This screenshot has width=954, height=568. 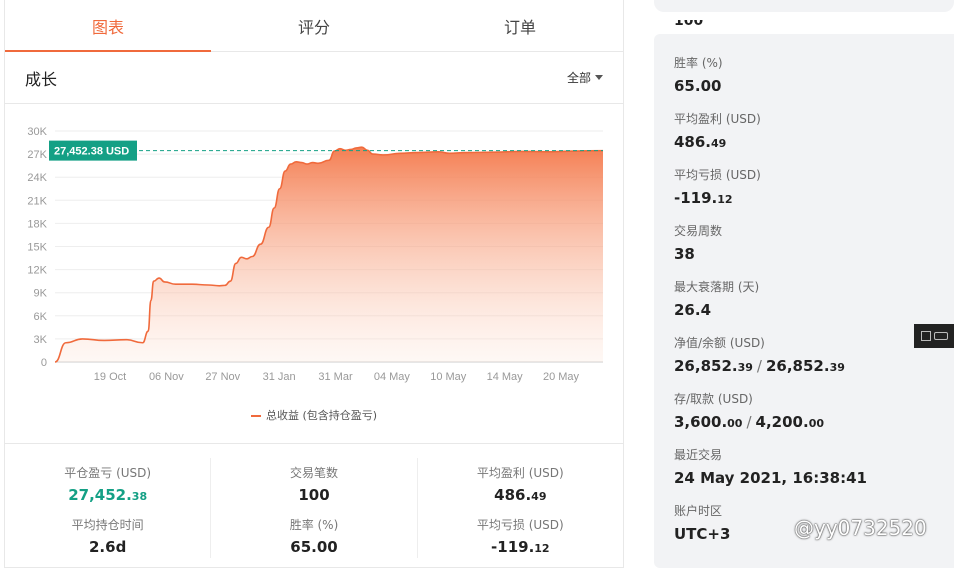 I want to click on detail-label: 平均亏损 (USD), so click(x=717, y=175).